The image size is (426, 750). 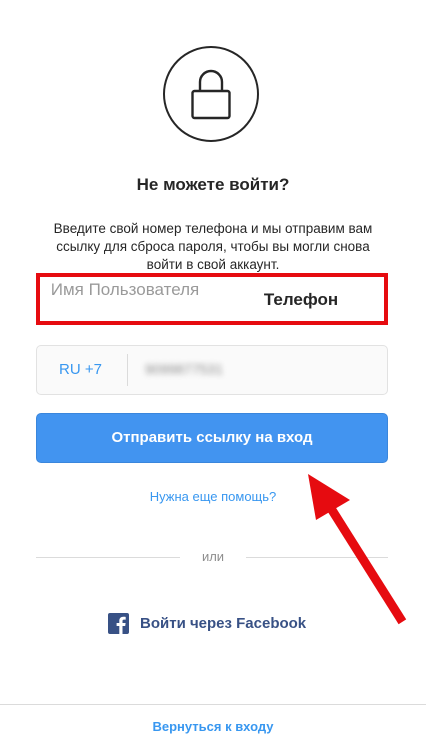 I want to click on lock-icon, so click(x=211, y=94).